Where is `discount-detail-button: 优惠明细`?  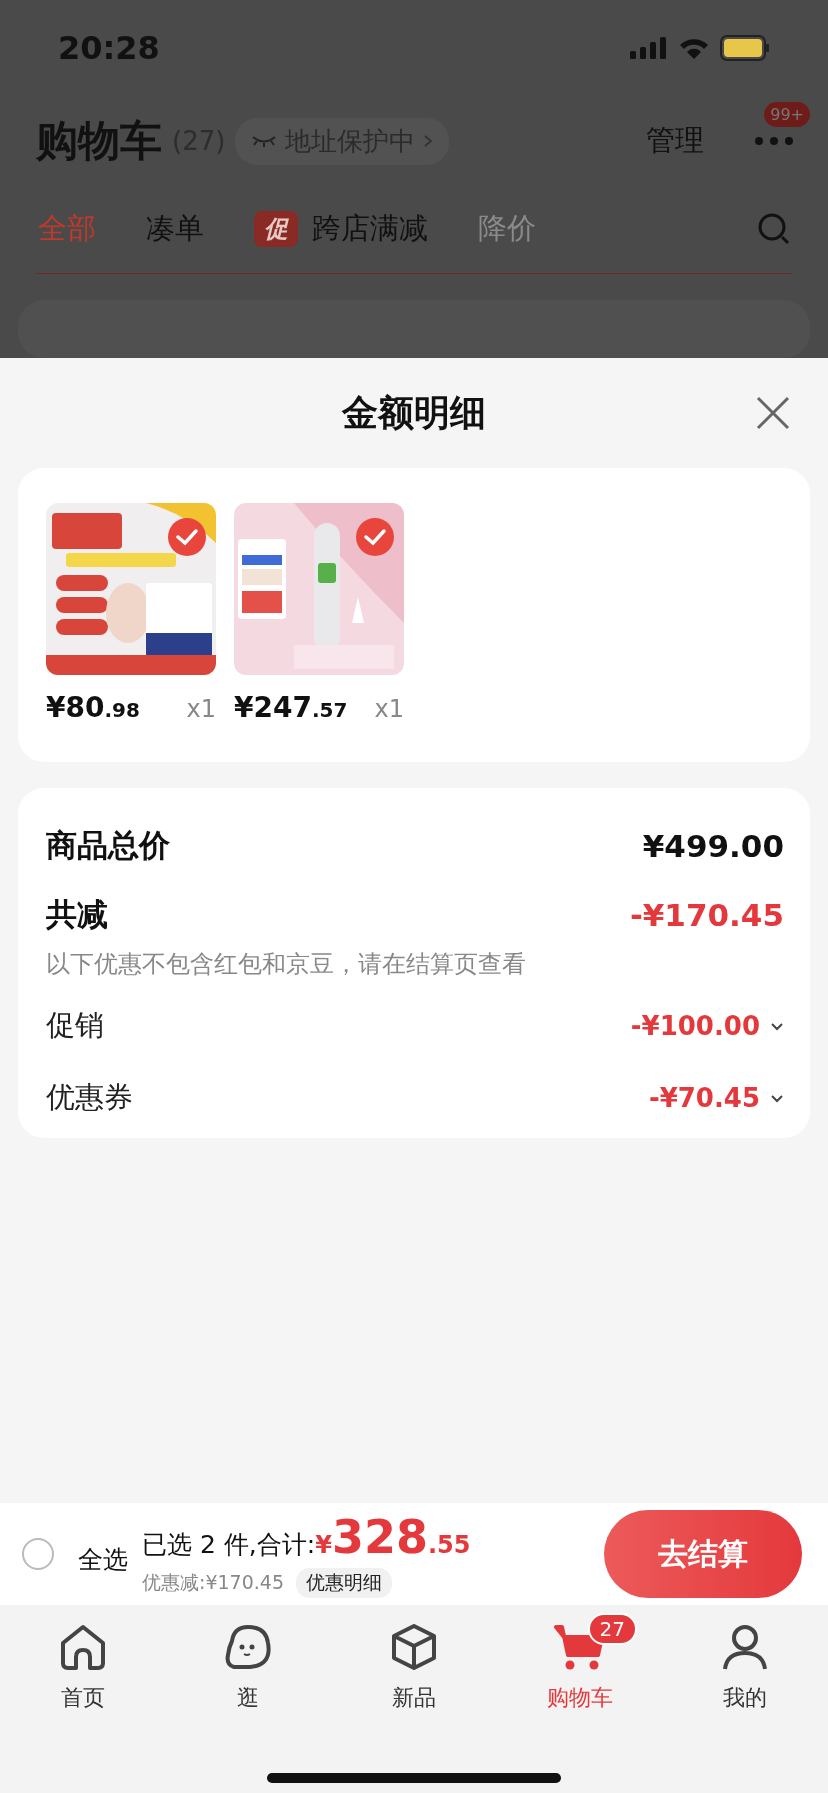
discount-detail-button: 优惠明细 is located at coordinates (344, 1583).